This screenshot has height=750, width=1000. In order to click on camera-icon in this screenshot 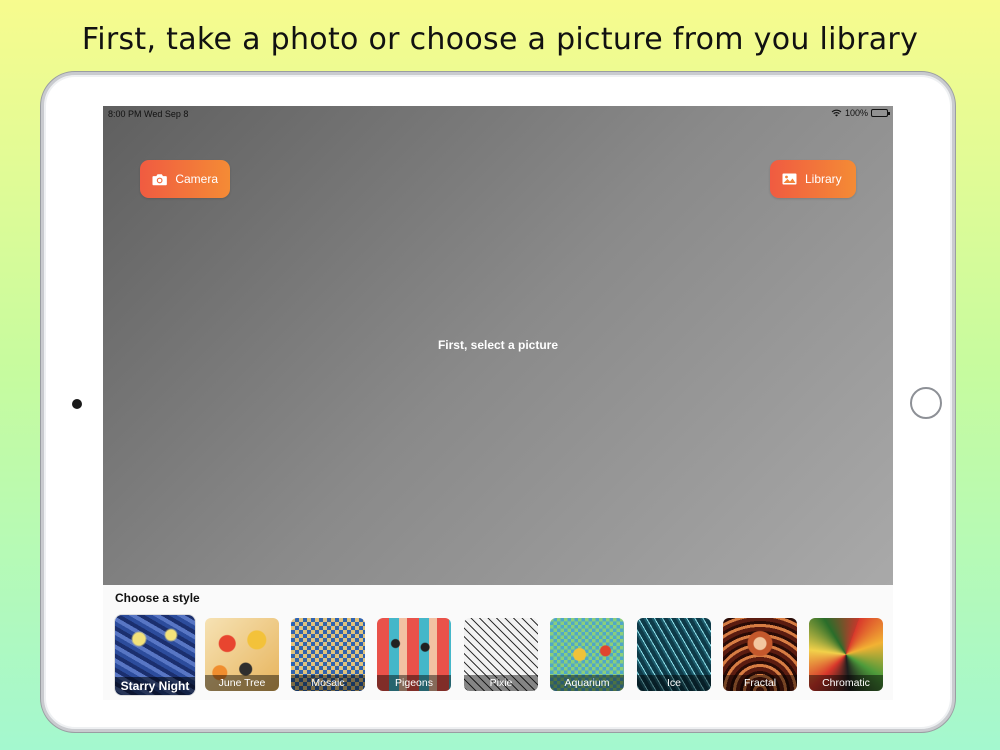, I will do `click(159, 179)`.